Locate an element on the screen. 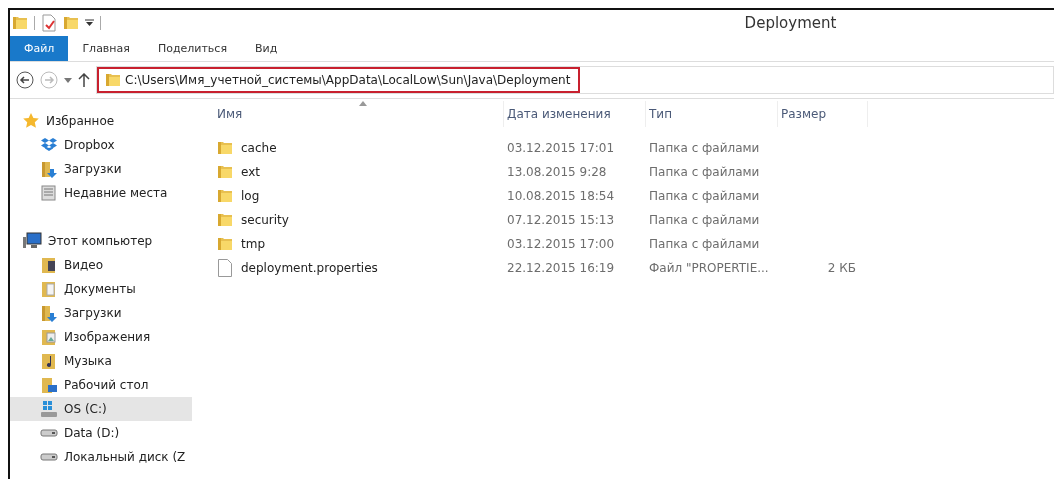 The image size is (1054, 479). documents-folder-icon is located at coordinates (49, 289).